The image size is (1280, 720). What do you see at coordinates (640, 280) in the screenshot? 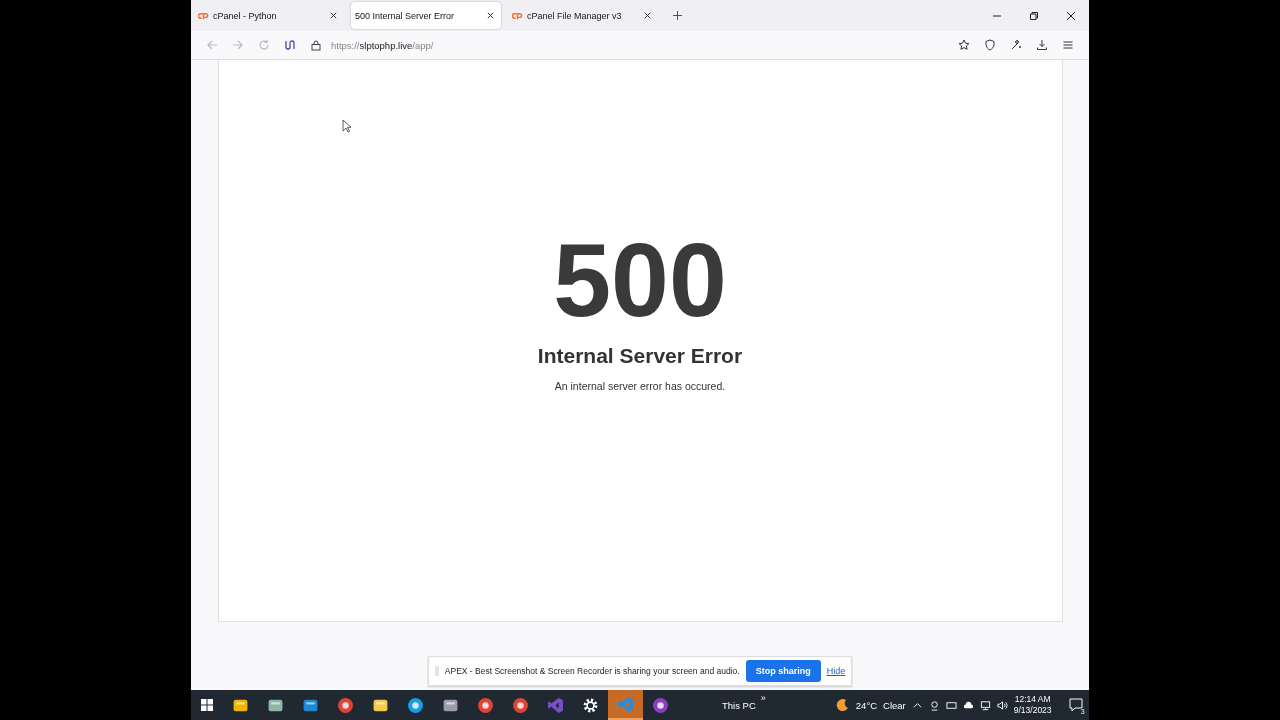
I see `error-code: 500` at bounding box center [640, 280].